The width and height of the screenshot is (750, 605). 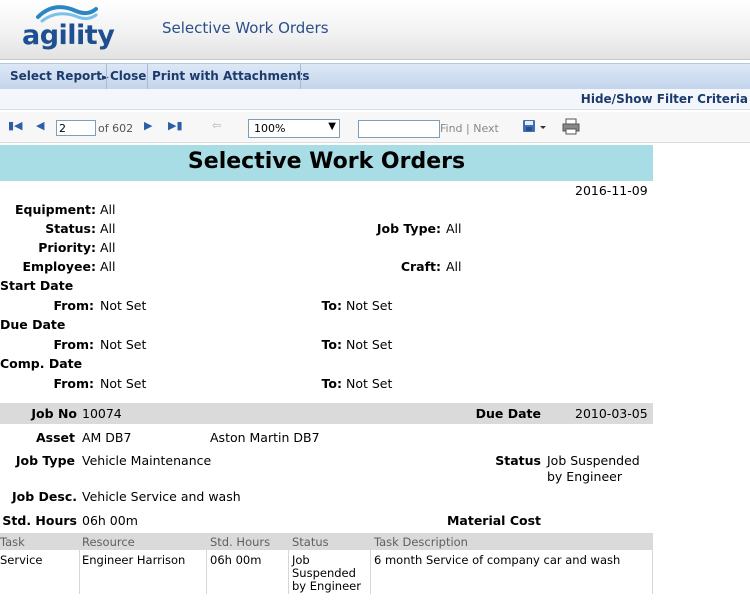 What do you see at coordinates (161, 496) in the screenshot?
I see `job-desc-value: Vehicle Service and wash` at bounding box center [161, 496].